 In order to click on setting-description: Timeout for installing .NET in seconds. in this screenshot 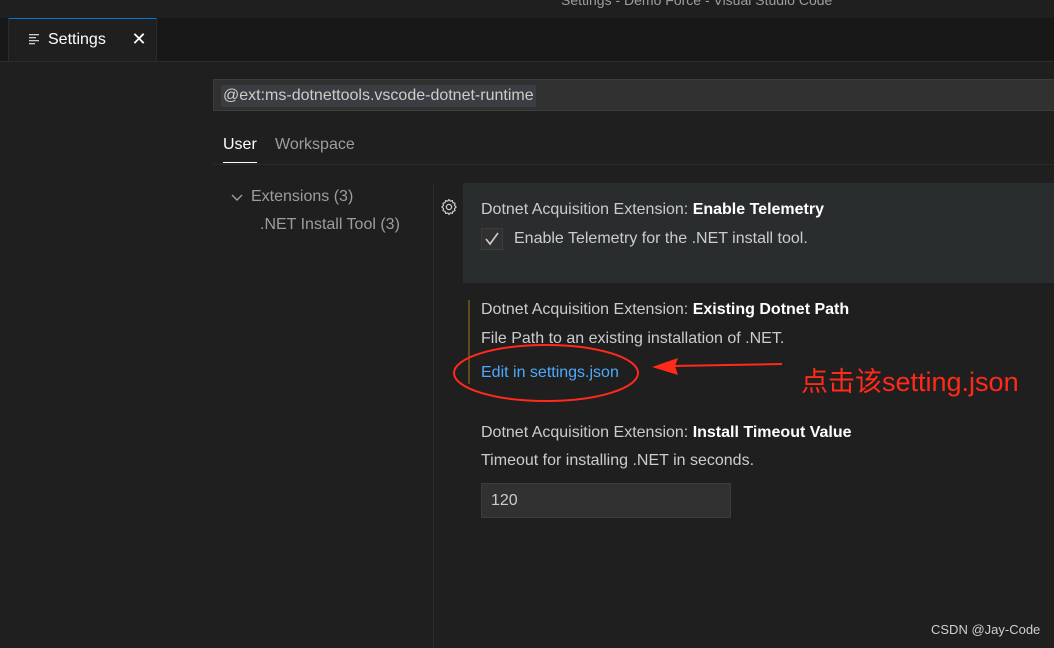, I will do `click(618, 460)`.